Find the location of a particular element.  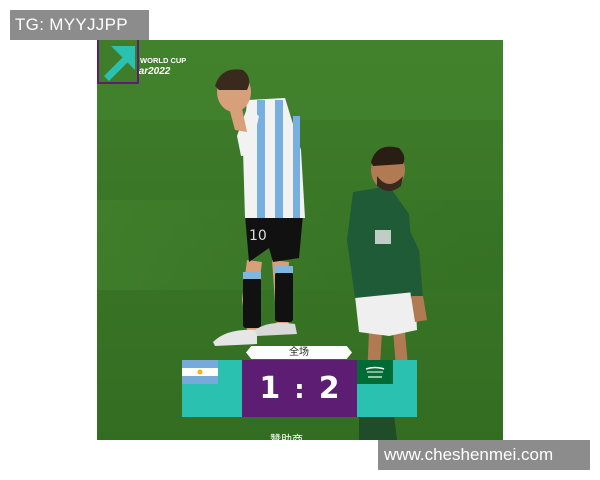

svg-text: 10 is located at coordinates (258, 236).